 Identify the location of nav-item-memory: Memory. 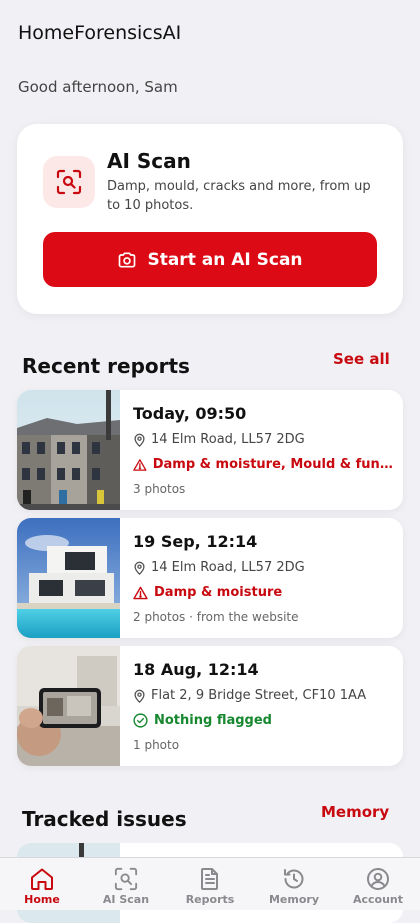
(294, 884).